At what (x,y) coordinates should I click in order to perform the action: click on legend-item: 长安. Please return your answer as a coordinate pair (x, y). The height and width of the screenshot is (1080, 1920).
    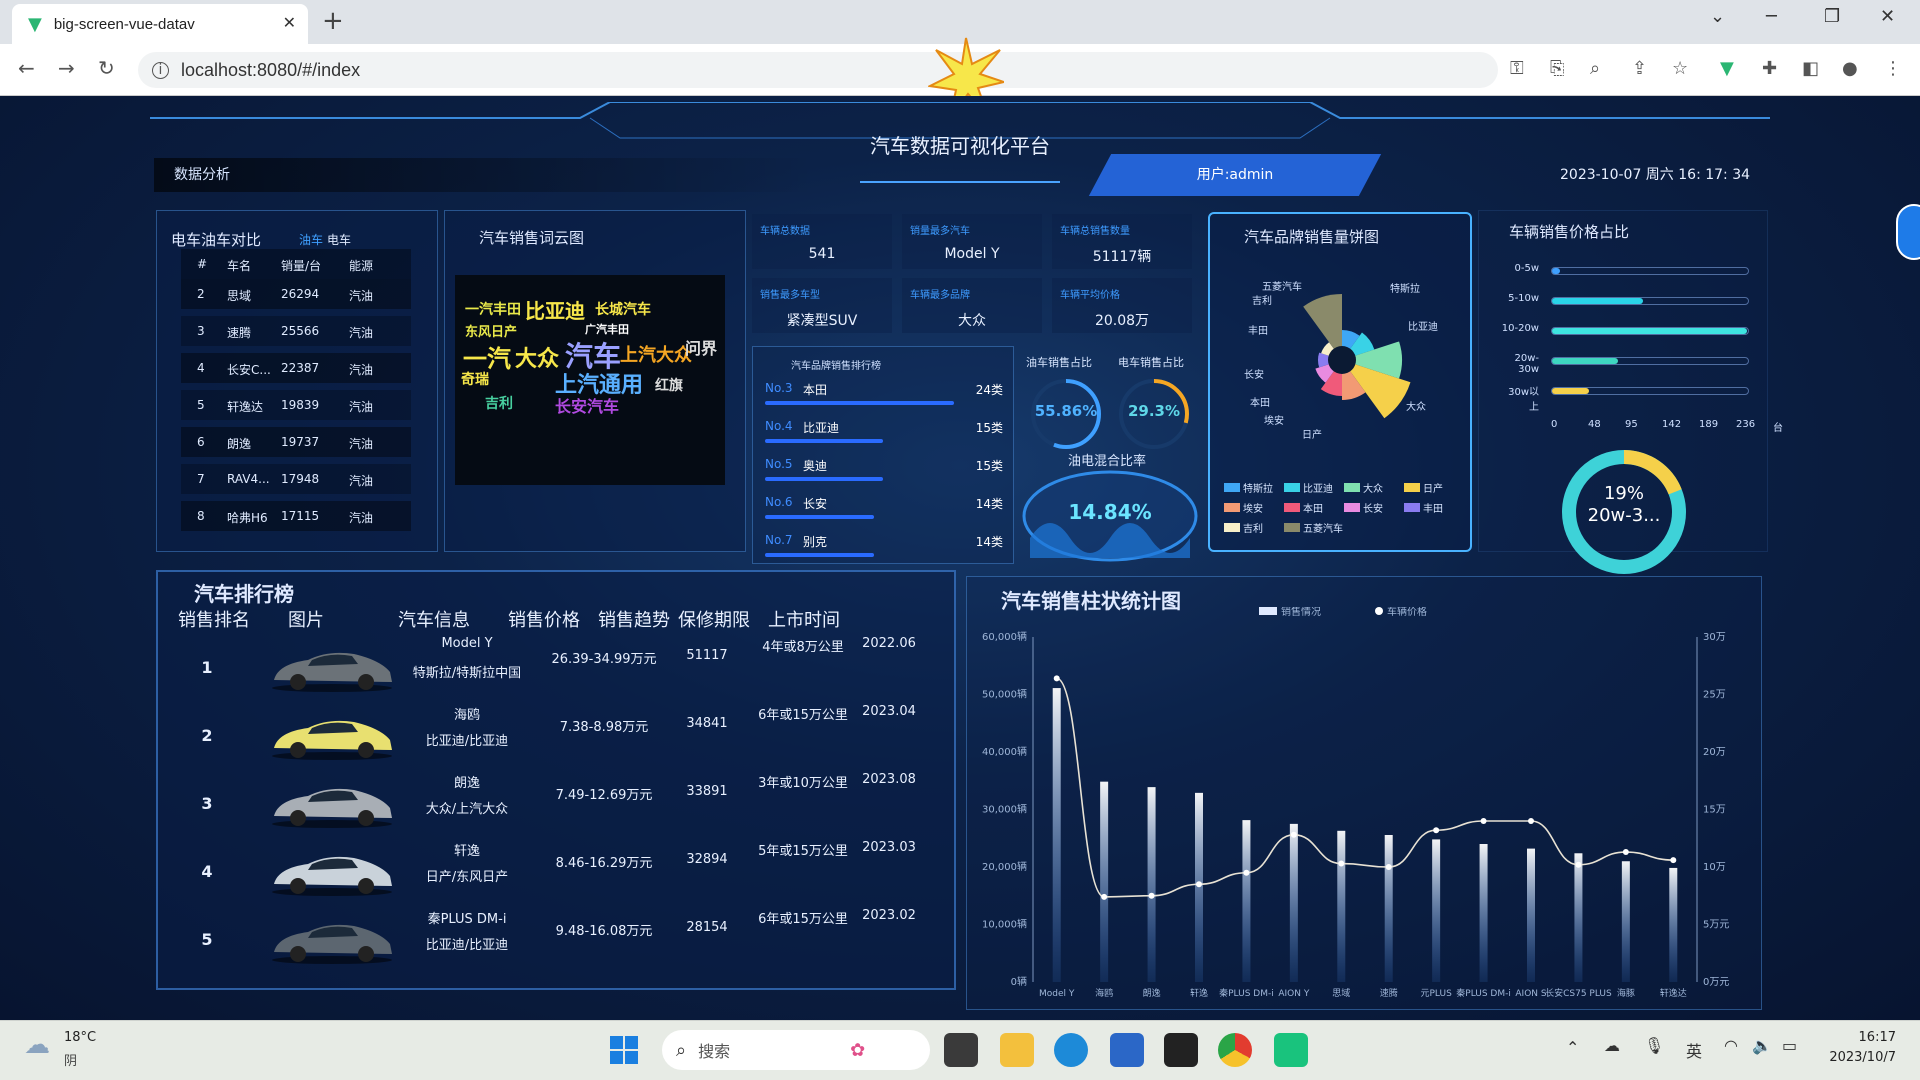
    Looking at the image, I should click on (1363, 507).